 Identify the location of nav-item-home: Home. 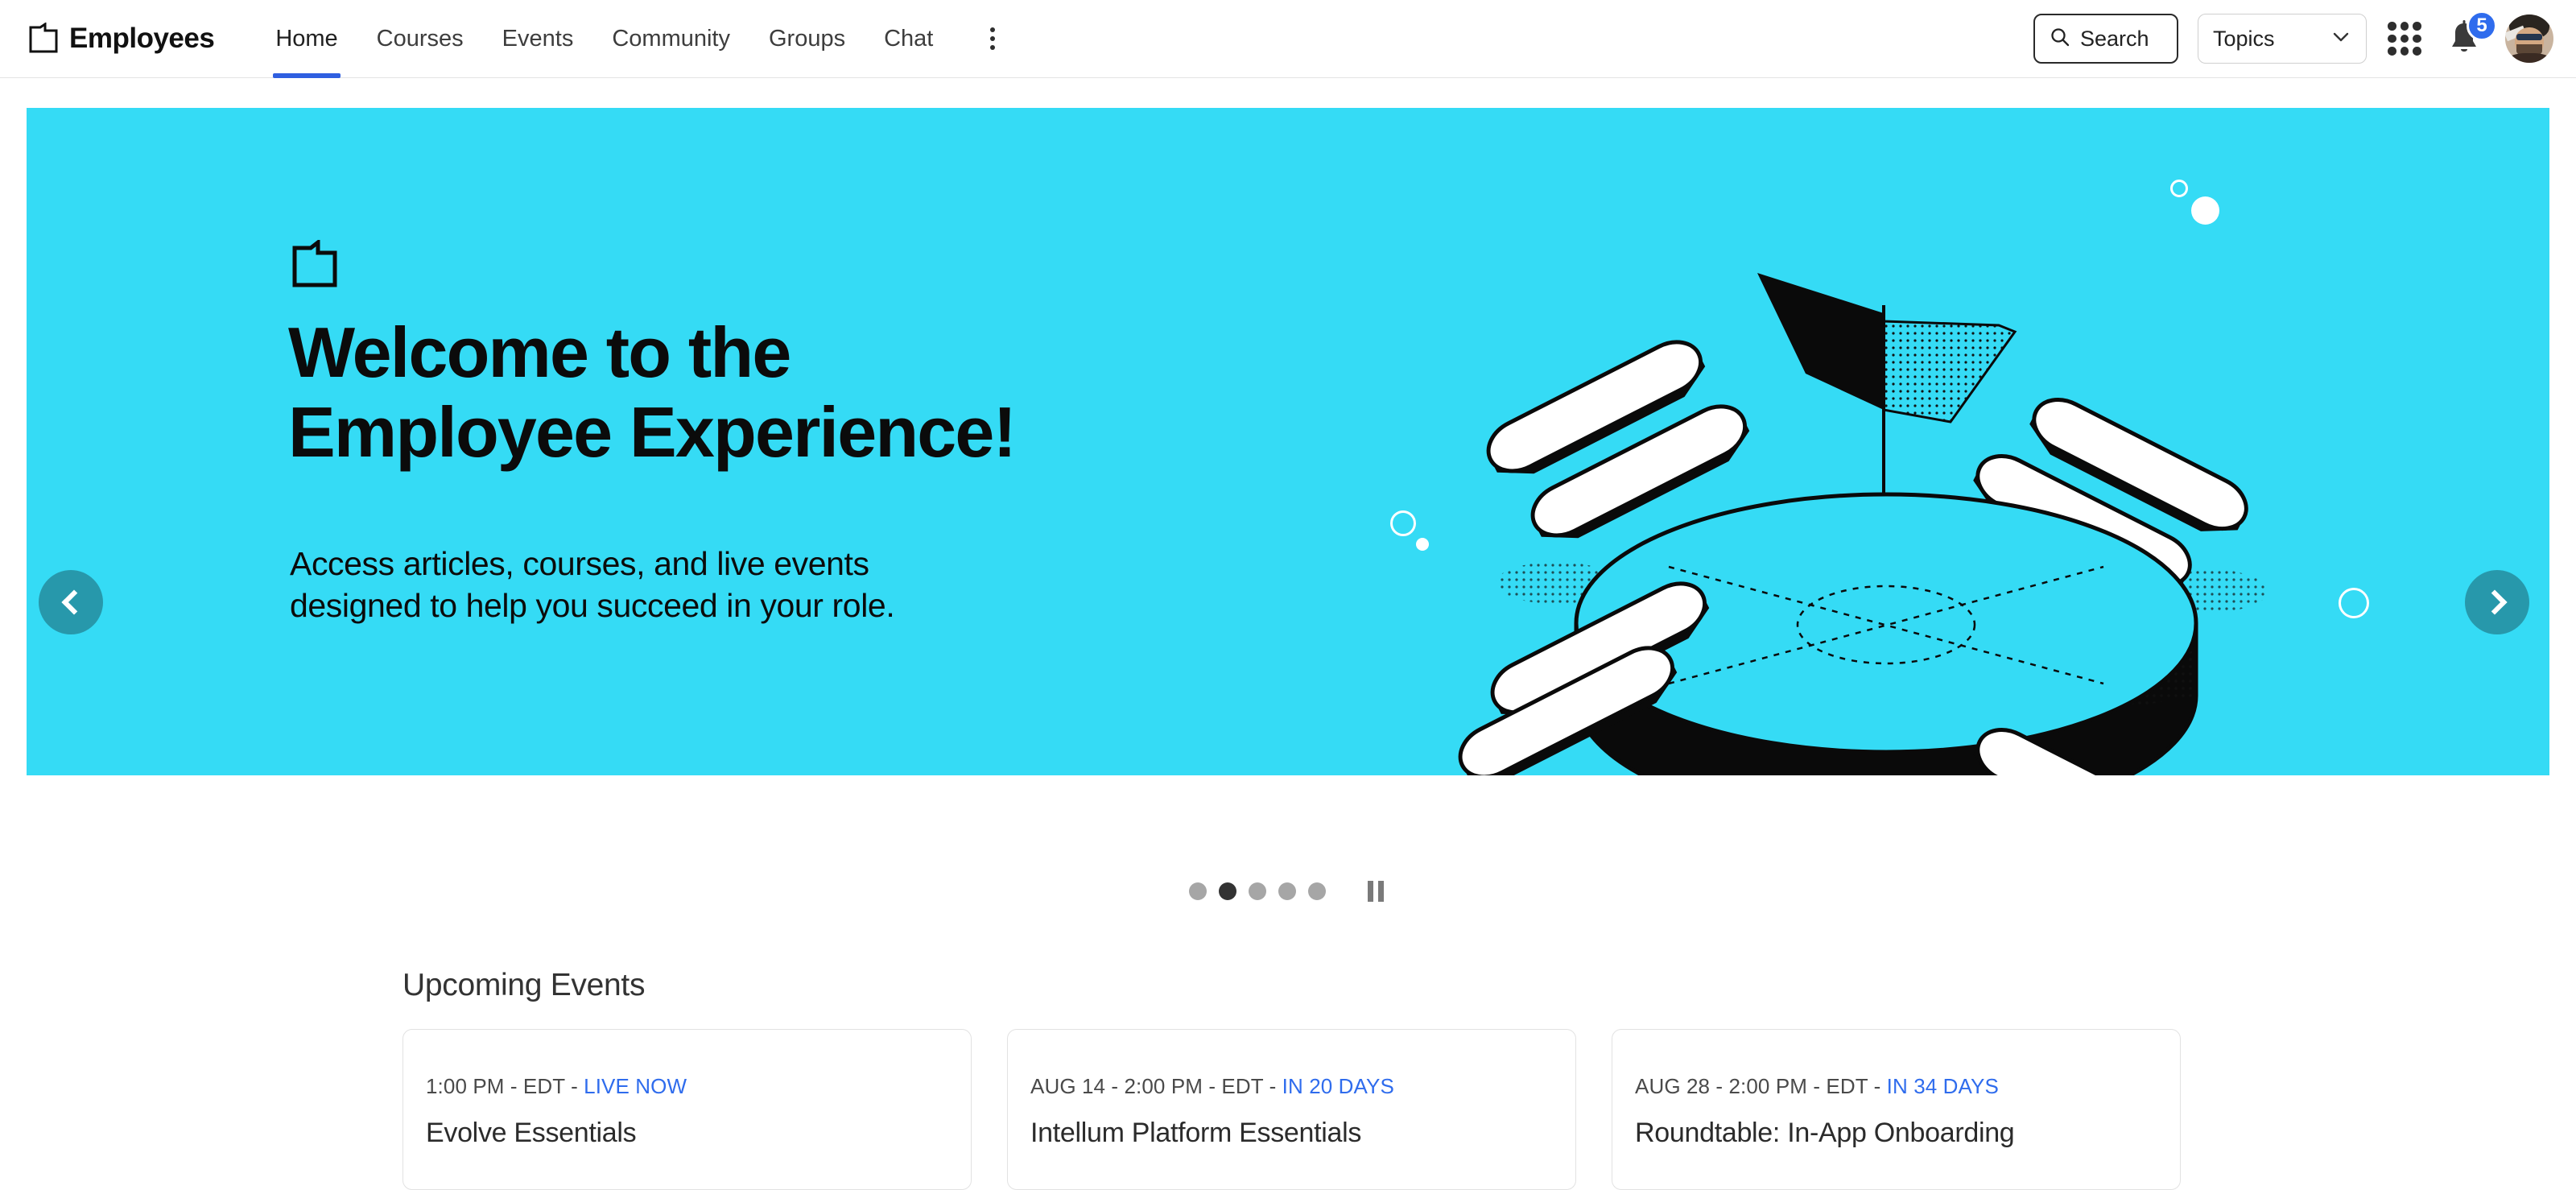
(306, 39).